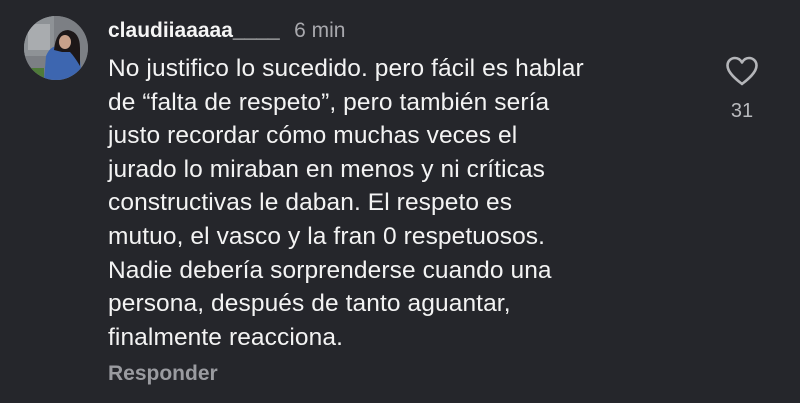 This screenshot has height=403, width=800. I want to click on avatar-photo, so click(56, 48).